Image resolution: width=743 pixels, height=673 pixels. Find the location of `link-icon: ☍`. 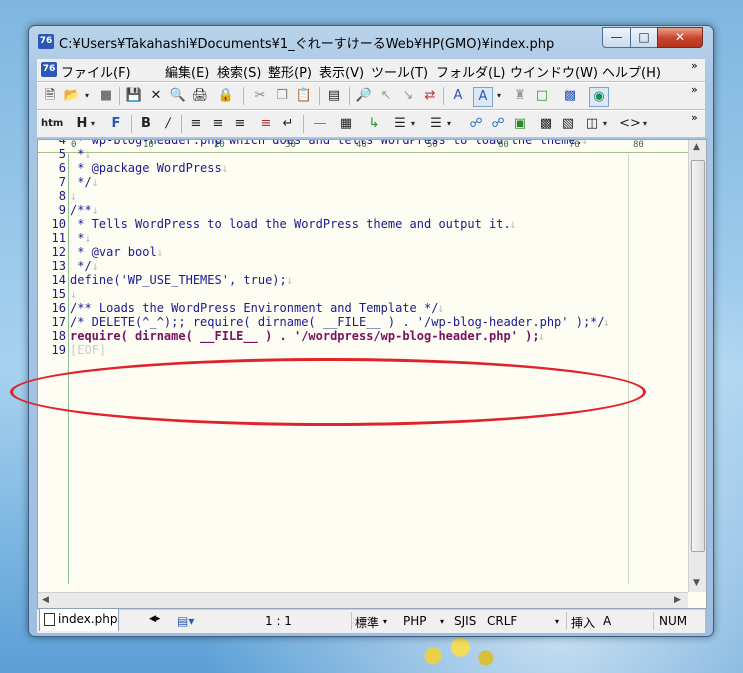

link-icon: ☍ is located at coordinates (476, 124).